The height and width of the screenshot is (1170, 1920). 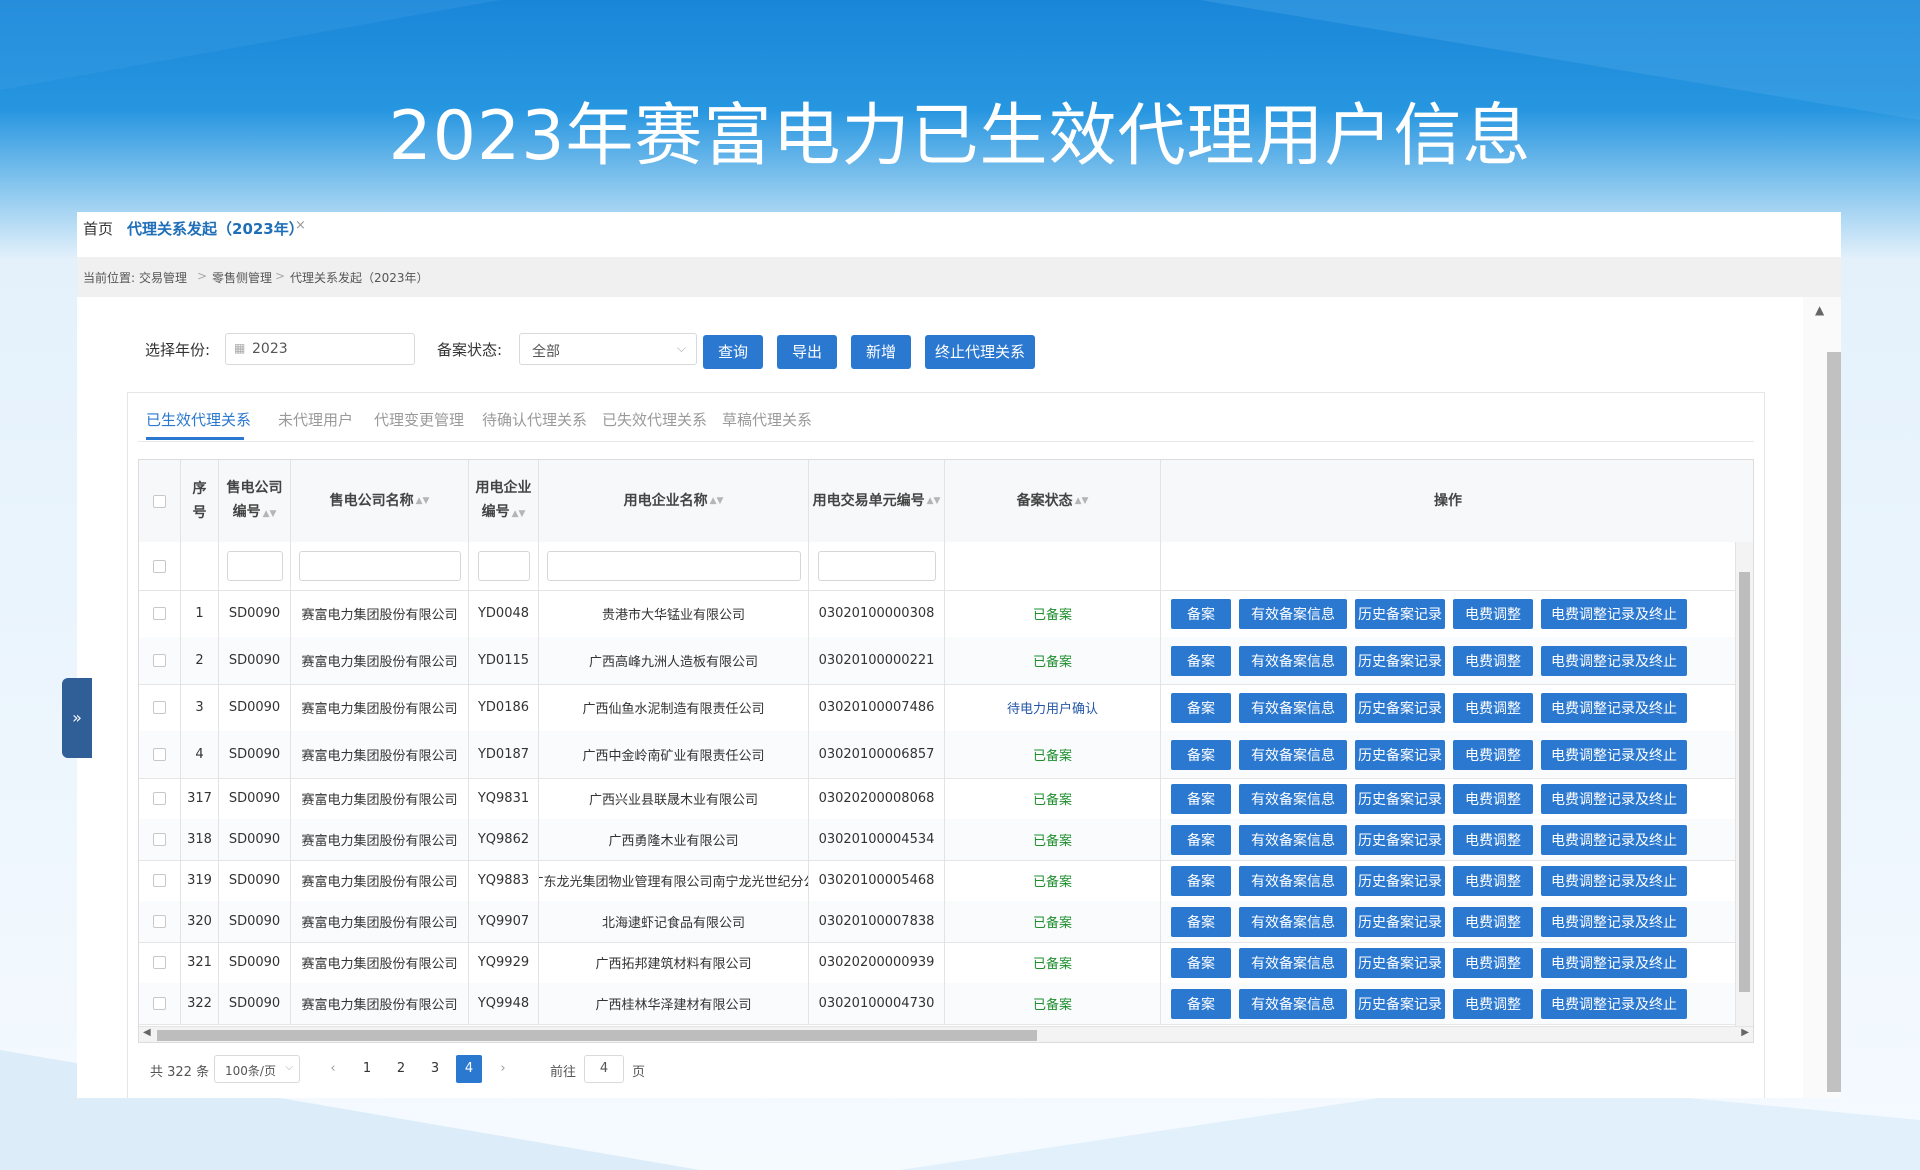 I want to click on status-select: 全部 ⌵, so click(x=608, y=349).